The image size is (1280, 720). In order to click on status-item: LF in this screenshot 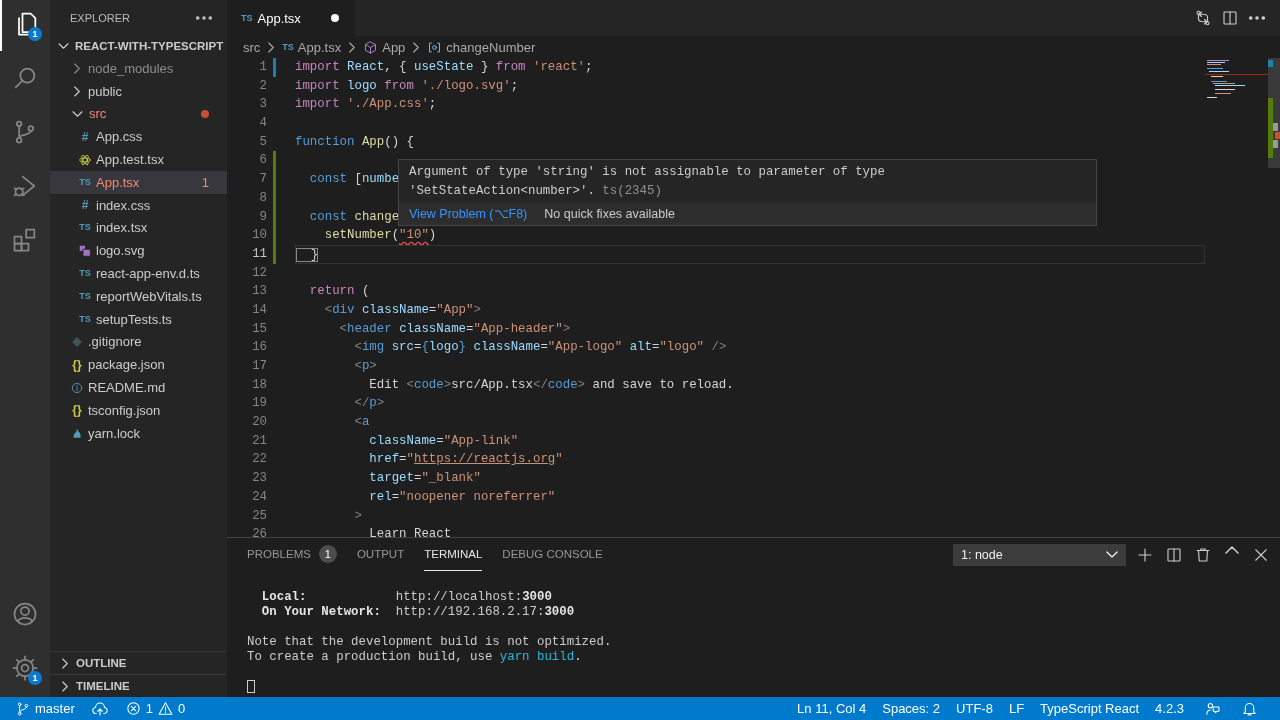, I will do `click(1016, 708)`.